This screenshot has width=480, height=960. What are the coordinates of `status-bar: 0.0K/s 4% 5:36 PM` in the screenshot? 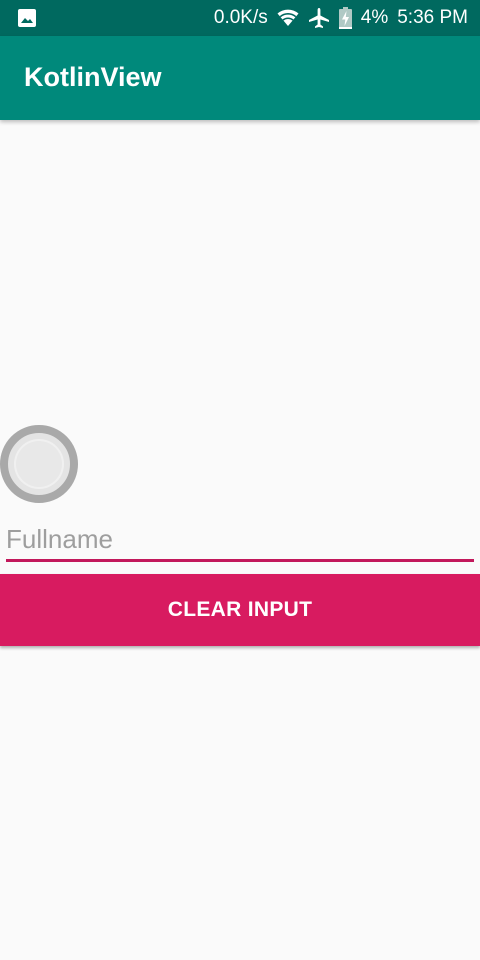 It's located at (240, 18).